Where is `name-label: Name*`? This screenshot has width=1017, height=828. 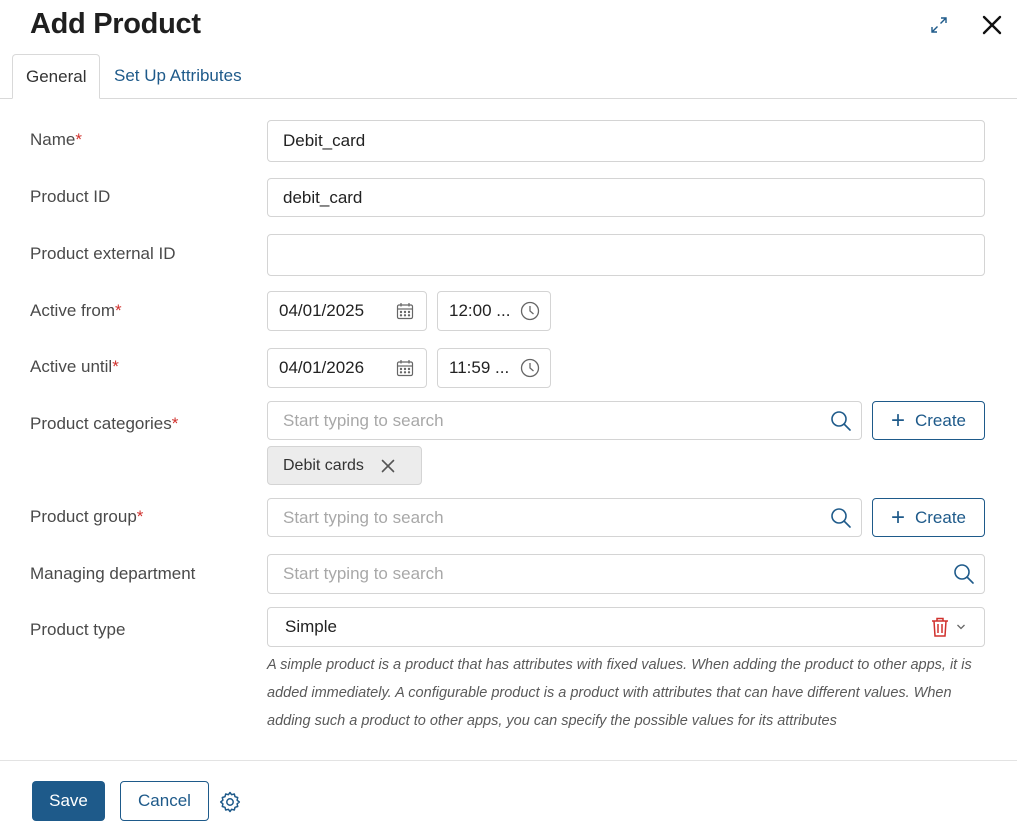
name-label: Name* is located at coordinates (56, 139).